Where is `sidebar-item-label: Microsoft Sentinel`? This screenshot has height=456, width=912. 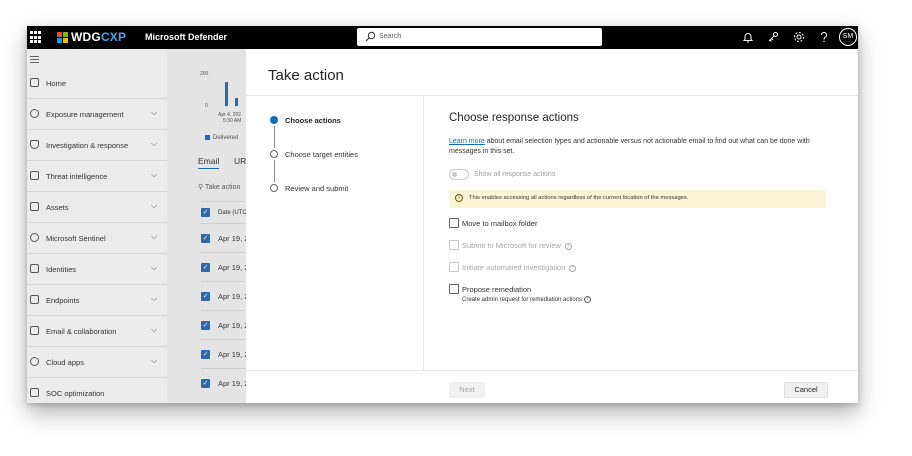
sidebar-item-label: Microsoft Sentinel is located at coordinates (76, 238).